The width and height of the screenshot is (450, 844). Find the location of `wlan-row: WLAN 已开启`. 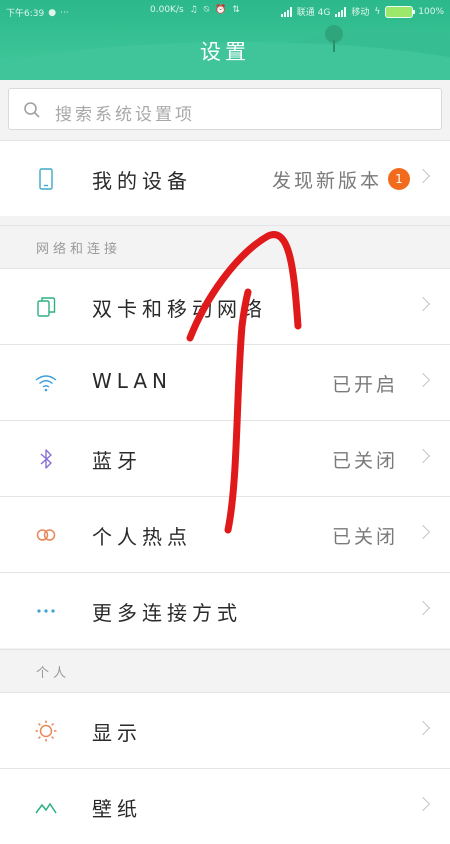

wlan-row: WLAN 已开启 is located at coordinates (225, 383).